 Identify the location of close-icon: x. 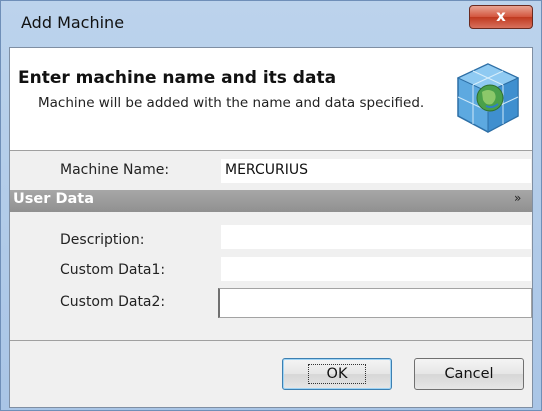
(501, 16).